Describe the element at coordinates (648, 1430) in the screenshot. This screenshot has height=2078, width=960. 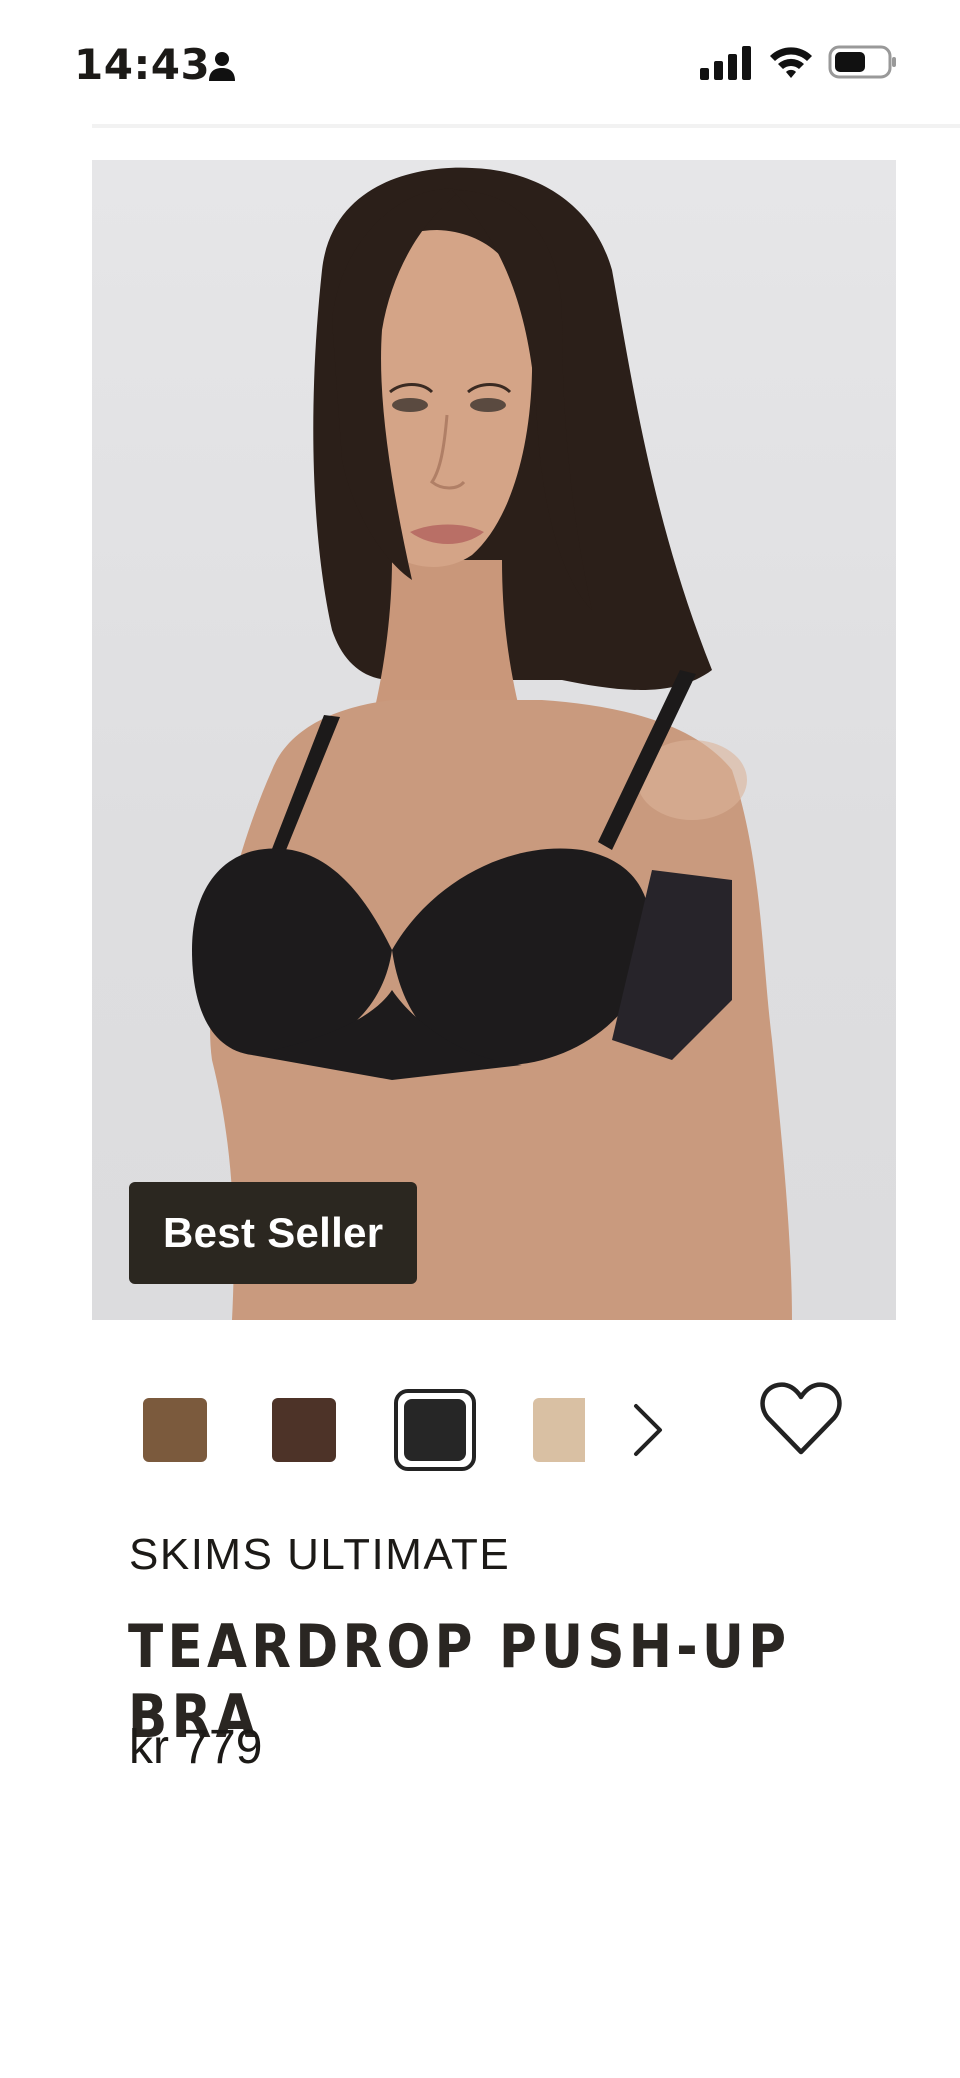
I see `chevron-right-icon` at that location.